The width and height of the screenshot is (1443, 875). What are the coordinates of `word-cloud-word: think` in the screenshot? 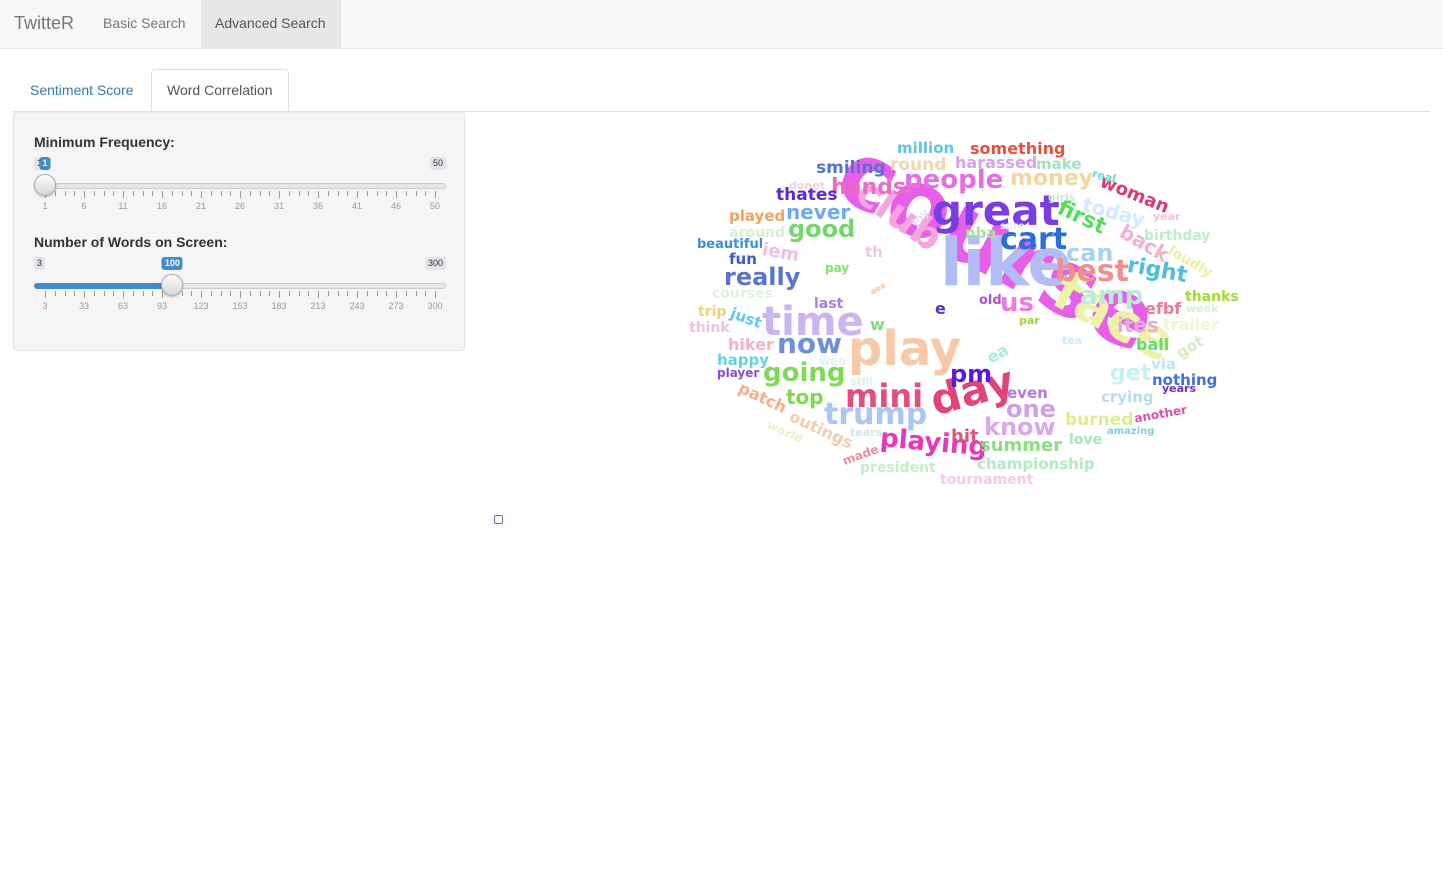 It's located at (709, 328).